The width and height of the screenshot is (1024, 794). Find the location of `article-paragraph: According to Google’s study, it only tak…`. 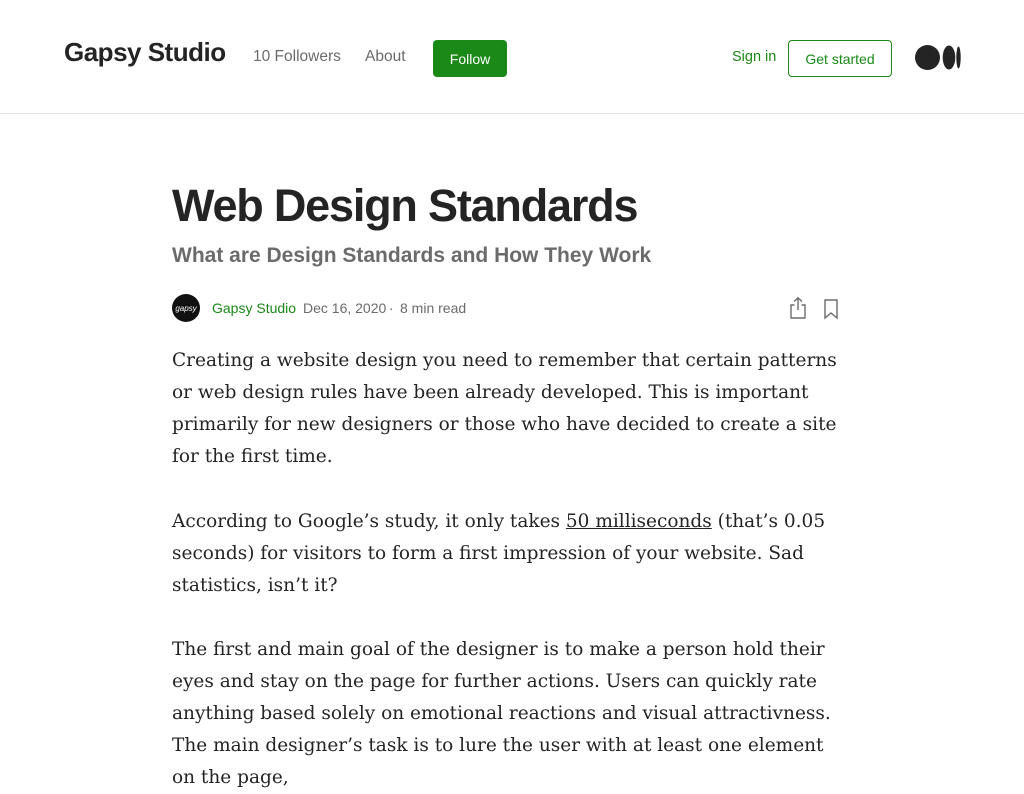

article-paragraph: According to Google’s study, it only tak… is located at coordinates (512, 554).